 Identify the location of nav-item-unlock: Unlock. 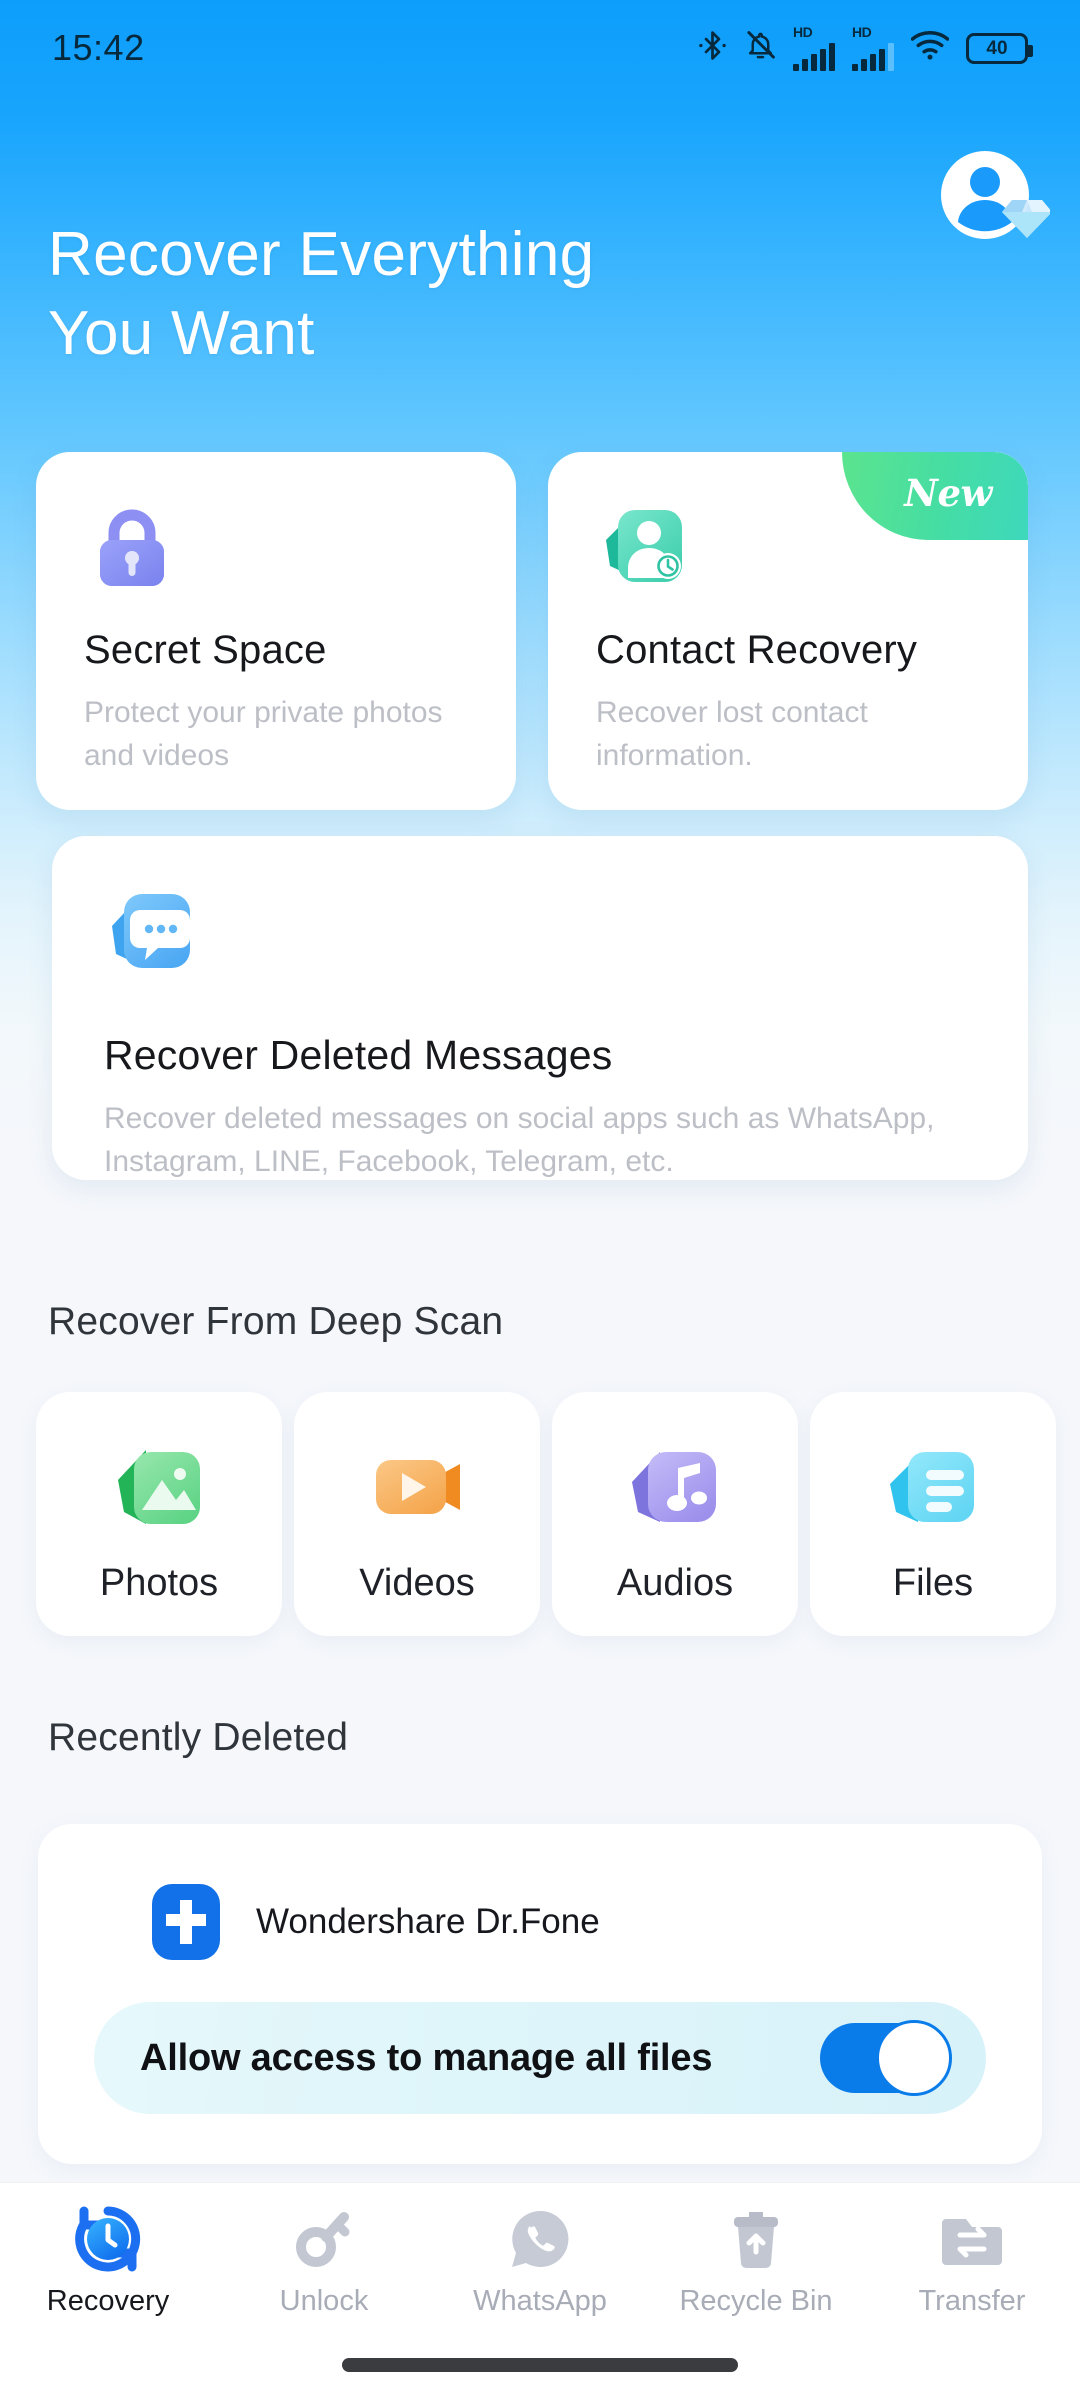
(324, 2260).